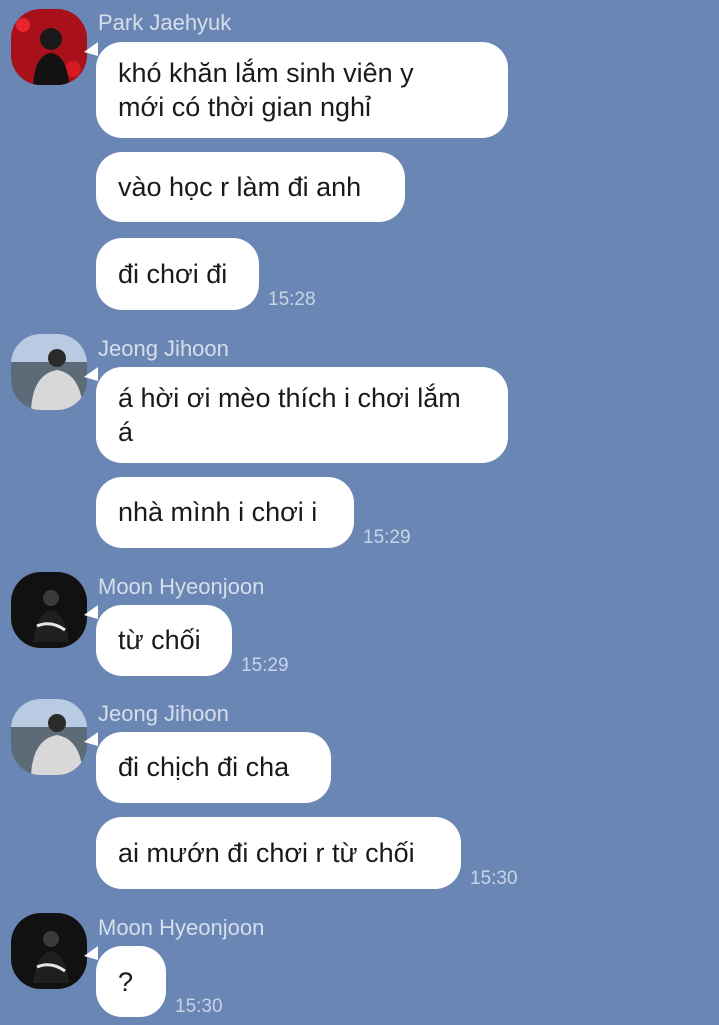  I want to click on avatar-red-image, so click(49, 47).